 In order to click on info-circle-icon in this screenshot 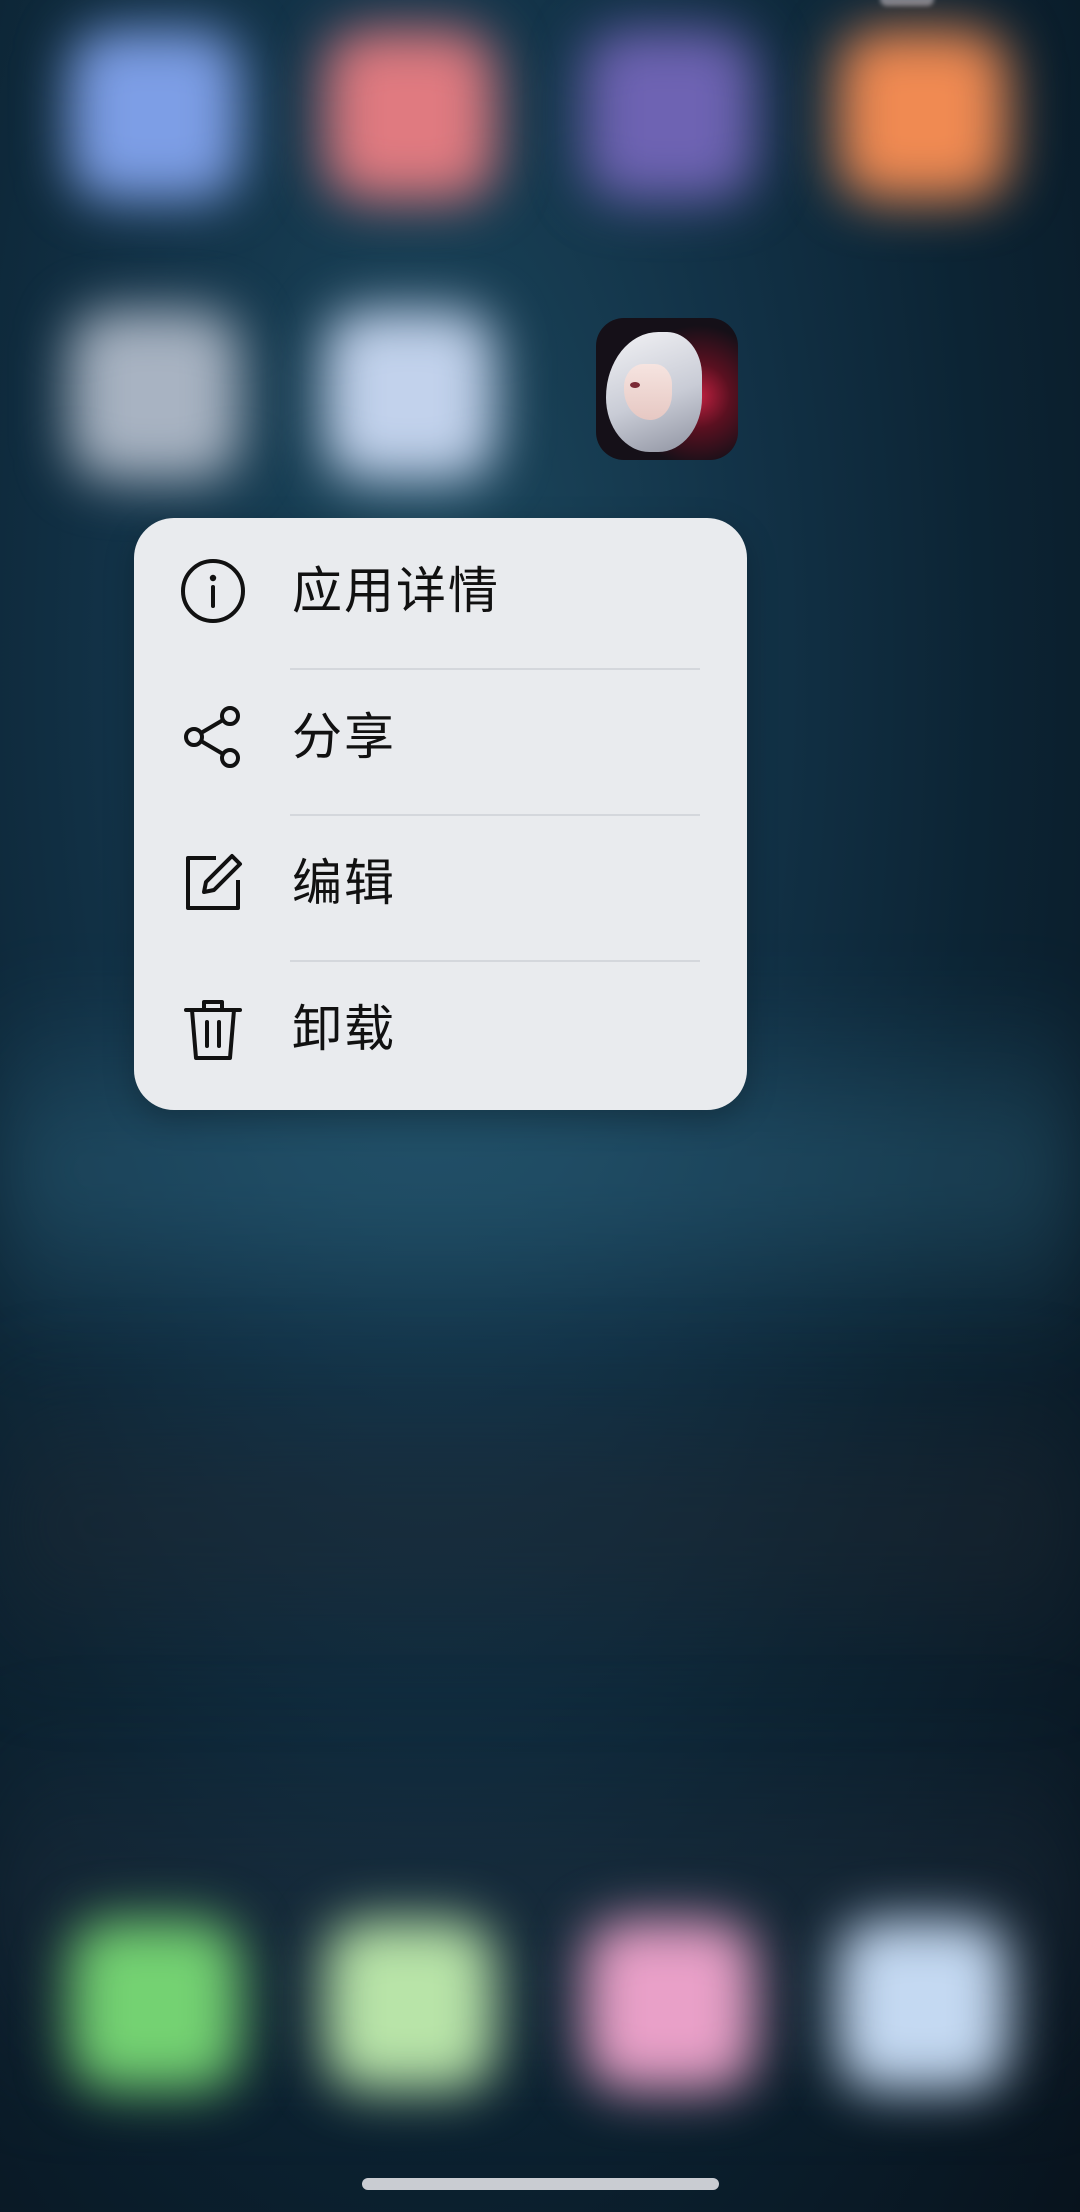, I will do `click(213, 591)`.